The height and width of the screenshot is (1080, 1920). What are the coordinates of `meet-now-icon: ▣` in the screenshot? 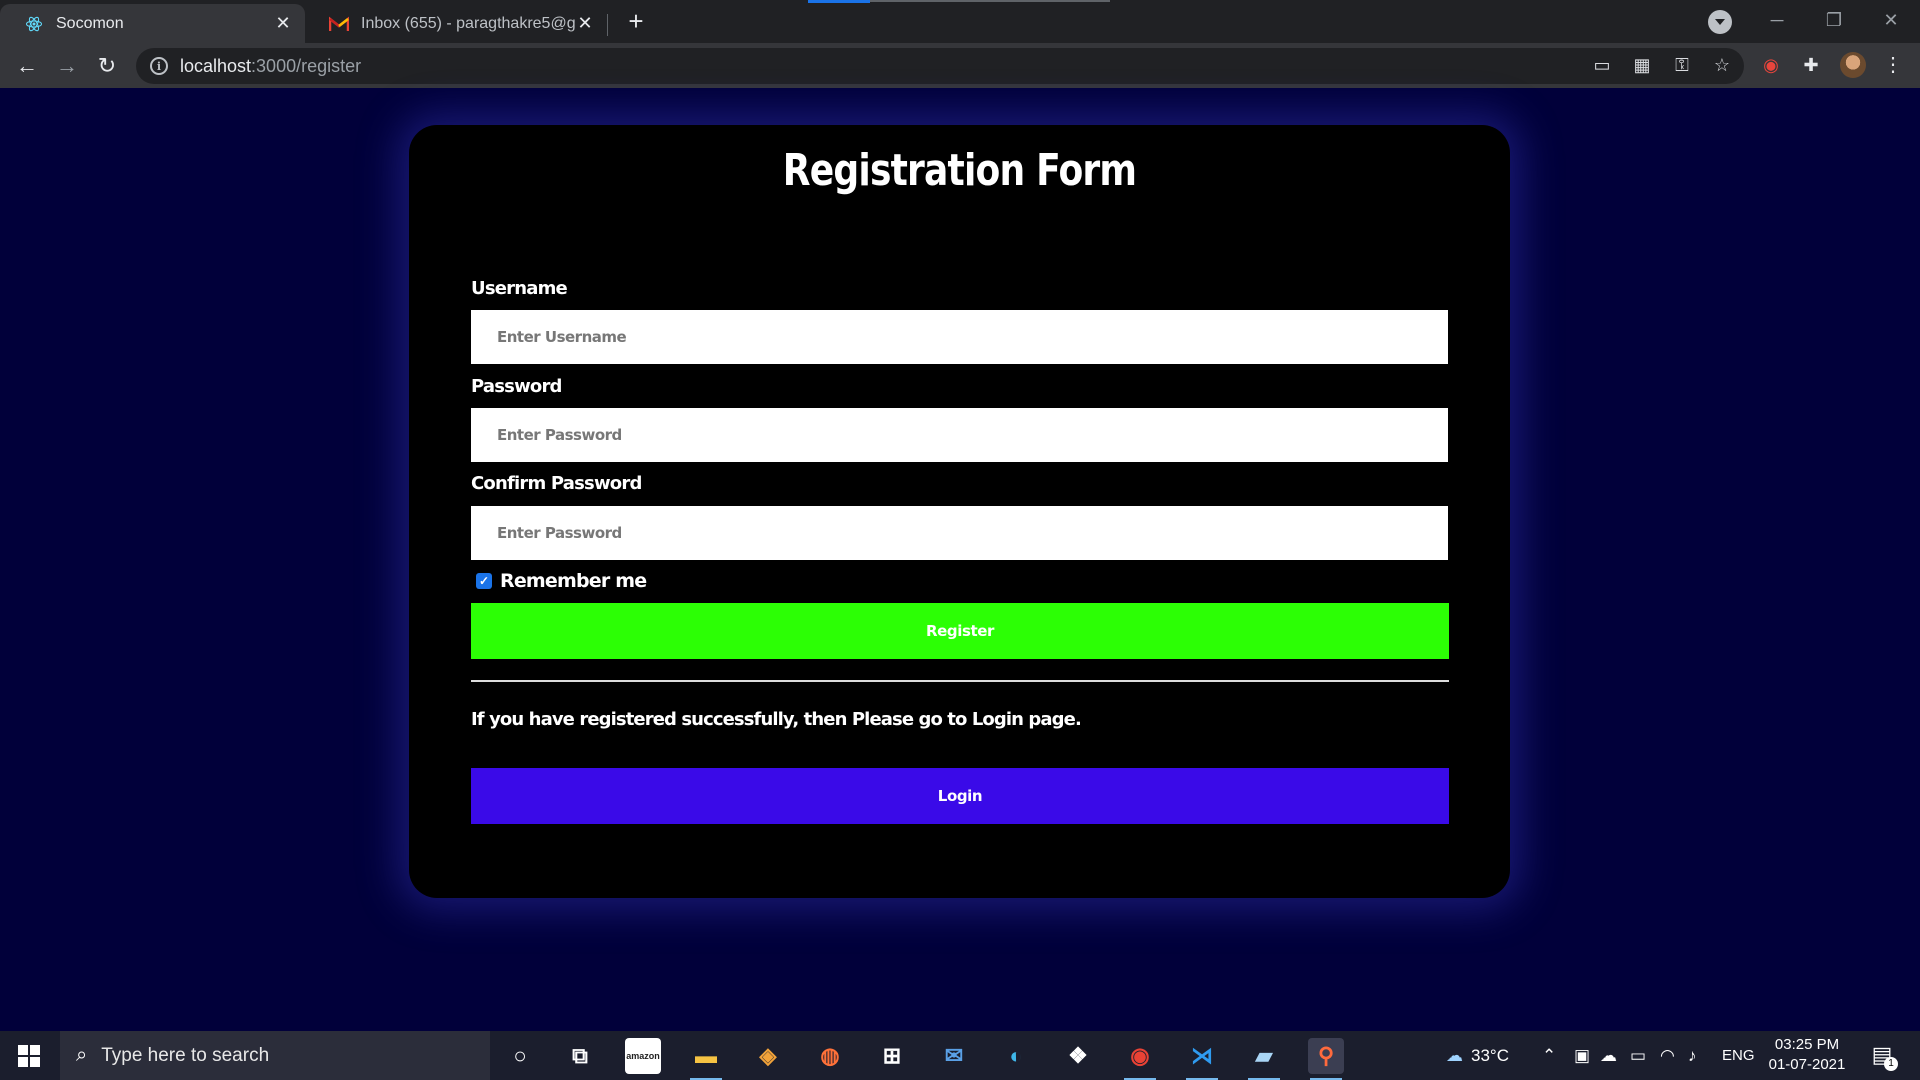 It's located at (1582, 1055).